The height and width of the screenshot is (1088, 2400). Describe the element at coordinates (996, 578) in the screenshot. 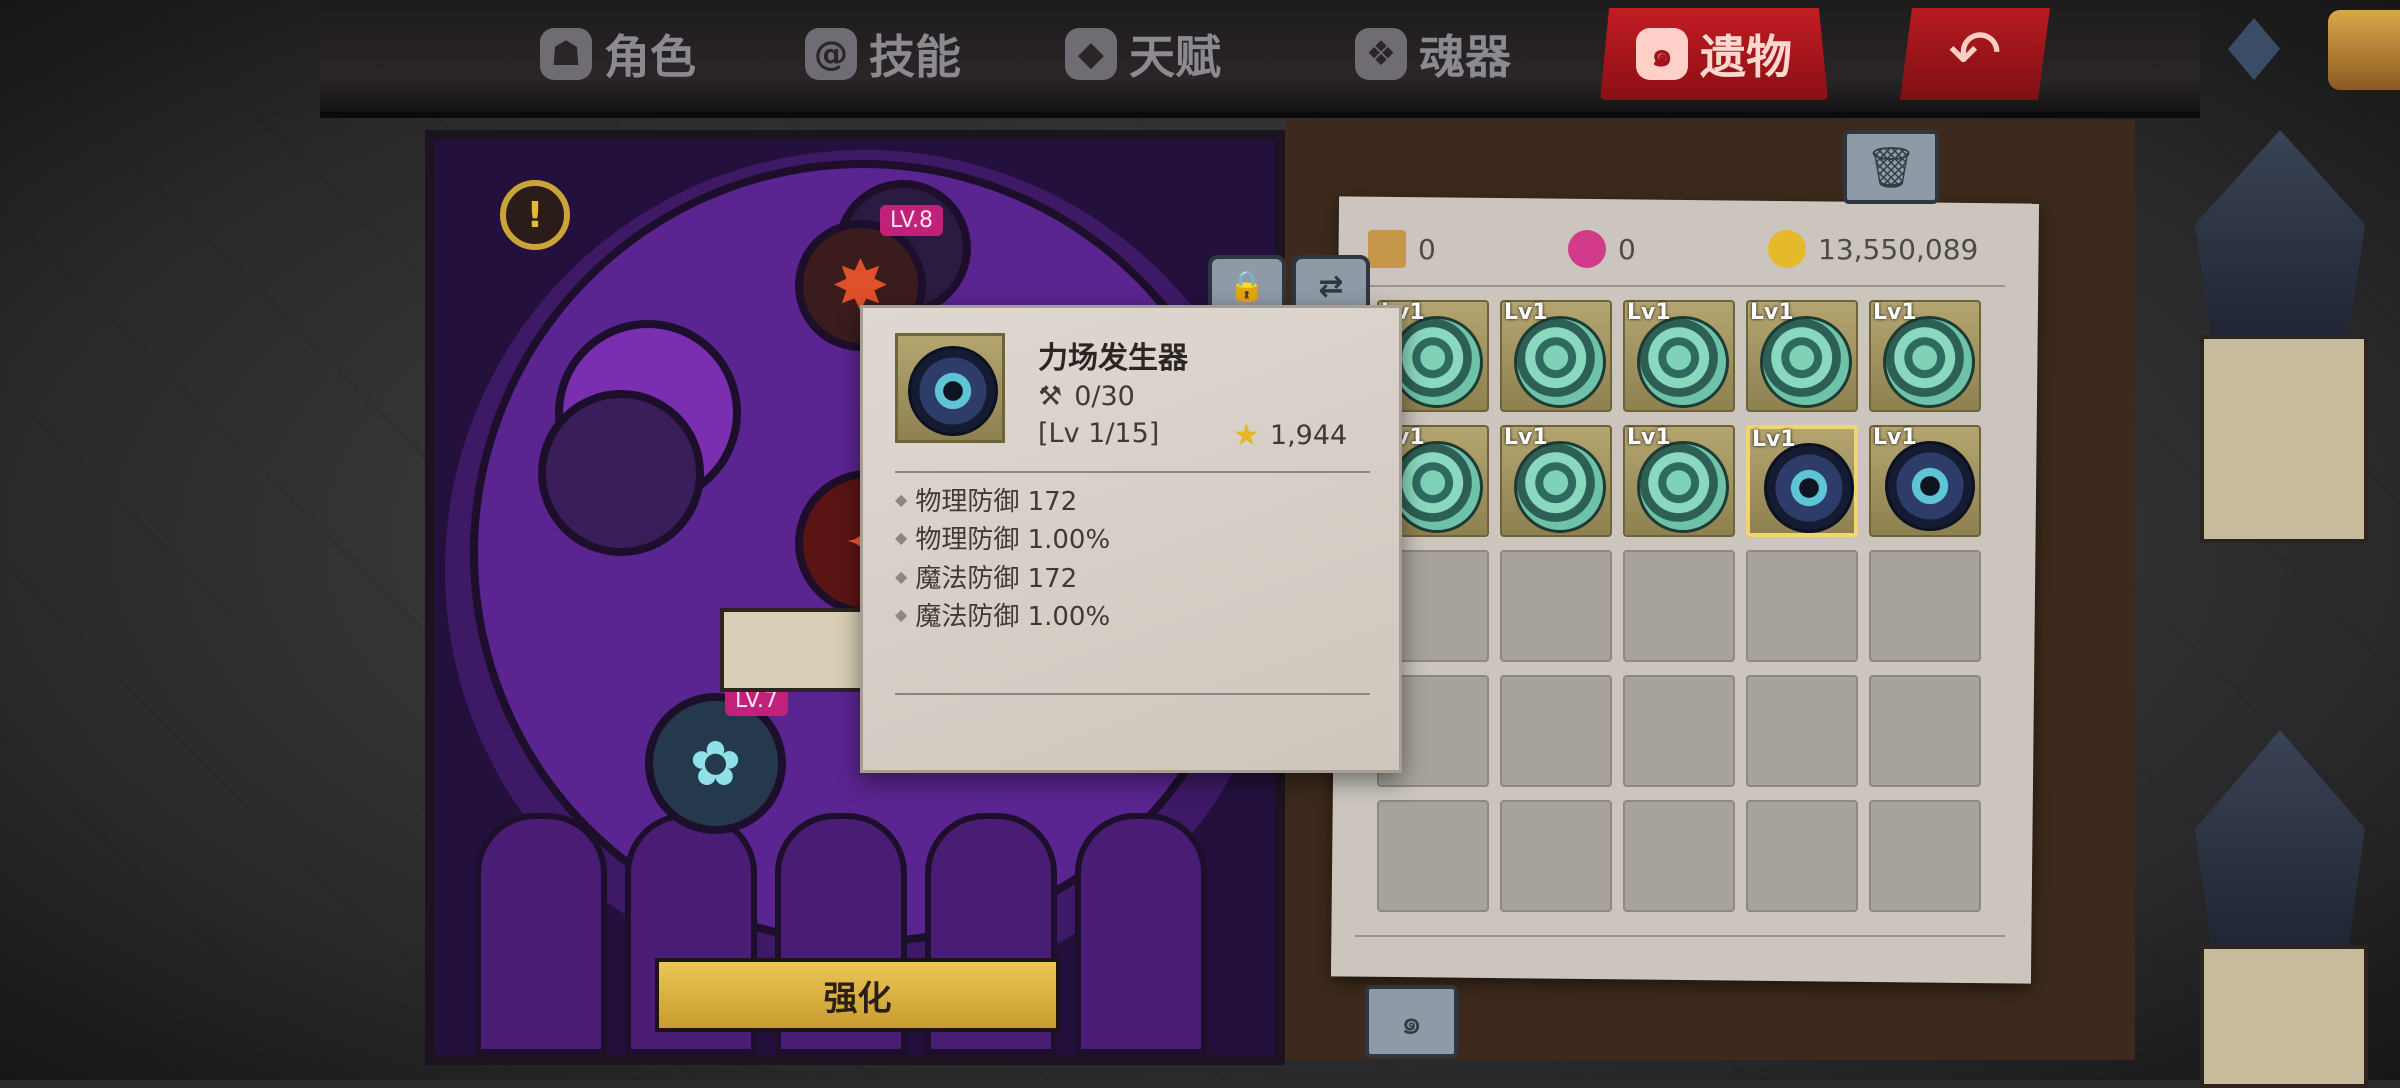

I see `stat-text: 魔法防御 172` at that location.